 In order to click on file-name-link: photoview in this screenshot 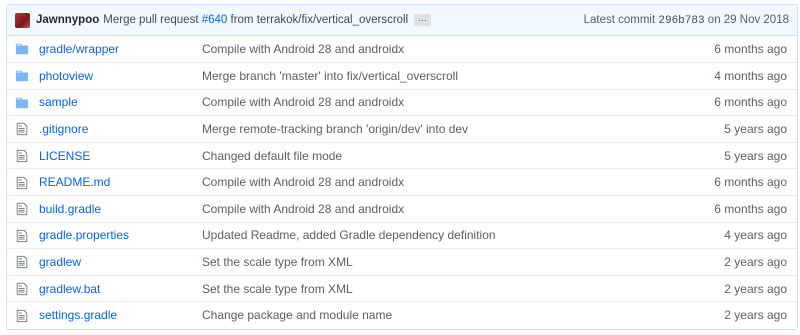, I will do `click(66, 76)`.